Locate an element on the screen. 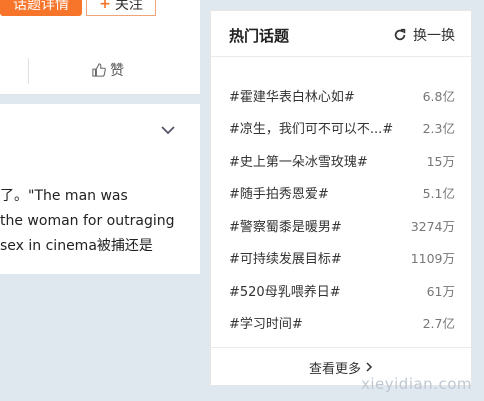 The width and height of the screenshot is (484, 401). topic-name: #可持续发展目标# is located at coordinates (285, 257).